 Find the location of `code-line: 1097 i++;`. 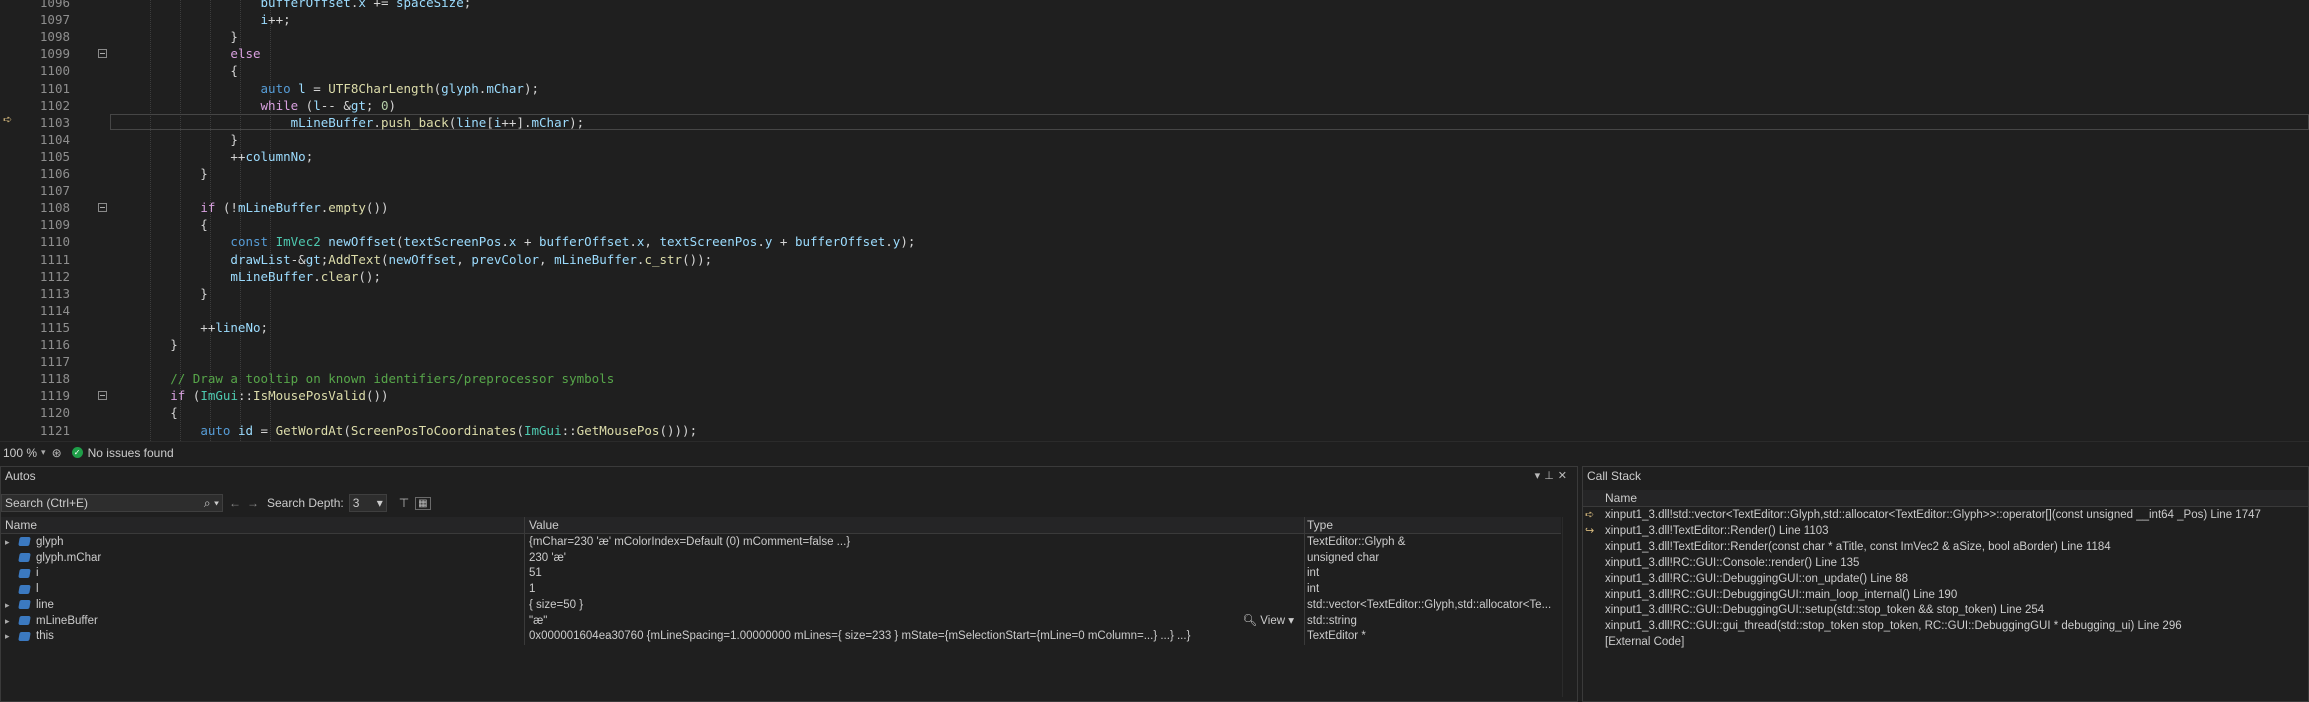

code-line: 1097 i++; is located at coordinates (1154, 19).